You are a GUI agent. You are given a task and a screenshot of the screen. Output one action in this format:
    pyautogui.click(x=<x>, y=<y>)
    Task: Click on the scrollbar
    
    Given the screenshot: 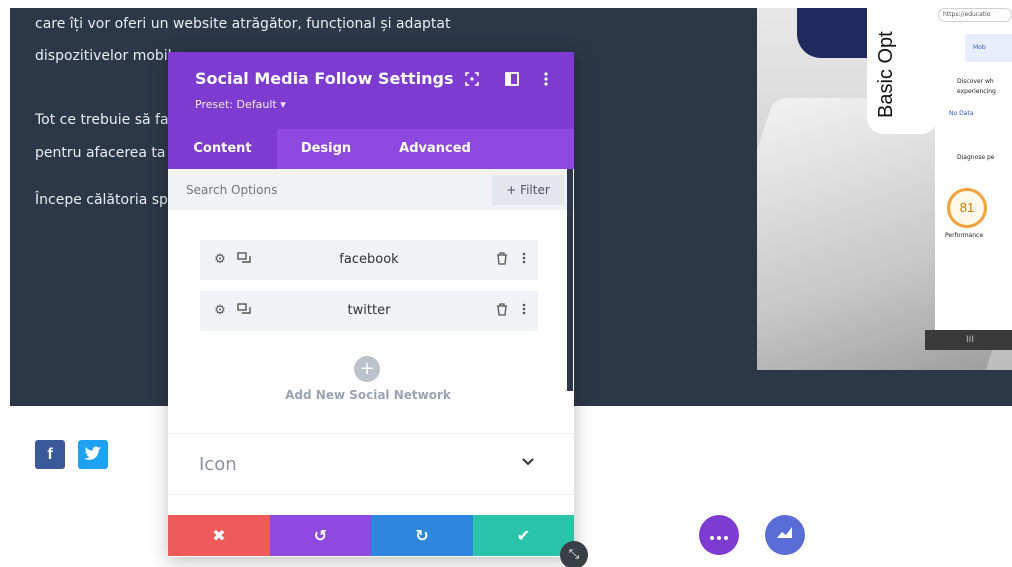 What is the action you would take?
    pyautogui.click(x=570, y=280)
    